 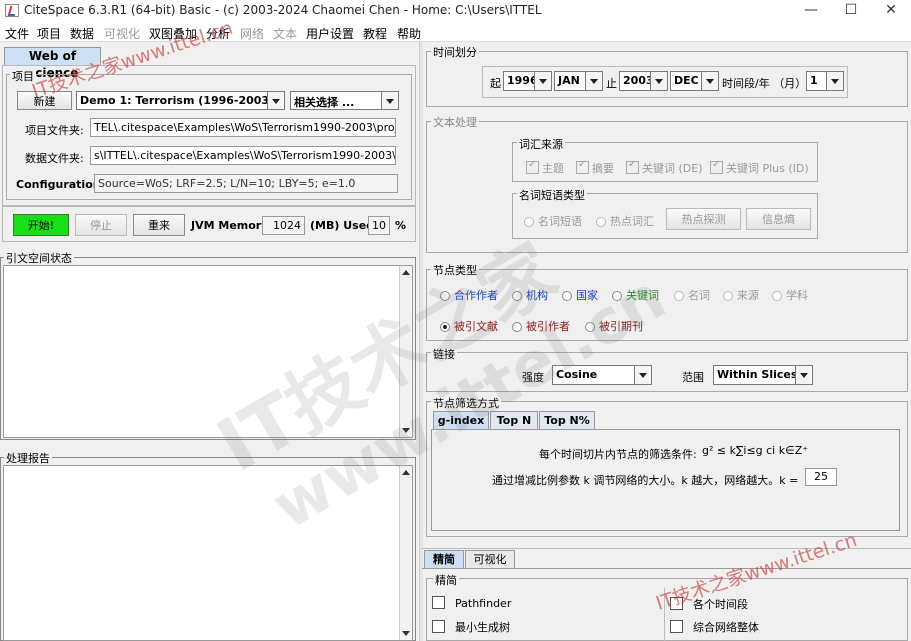 What do you see at coordinates (230, 225) in the screenshot?
I see `jvm-memory-label: JVM Memory` at bounding box center [230, 225].